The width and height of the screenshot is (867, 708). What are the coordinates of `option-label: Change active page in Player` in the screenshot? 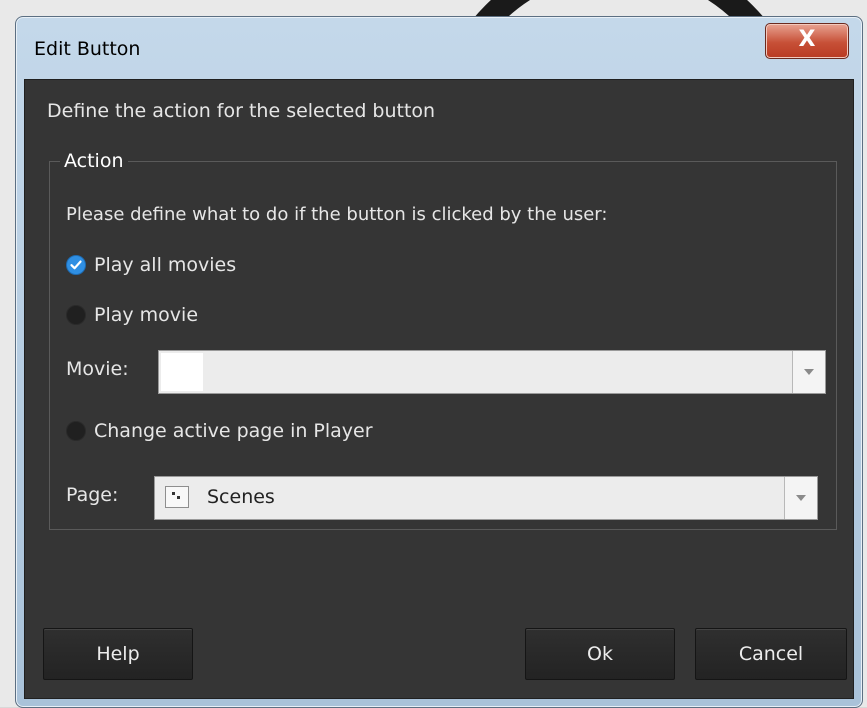 It's located at (233, 431).